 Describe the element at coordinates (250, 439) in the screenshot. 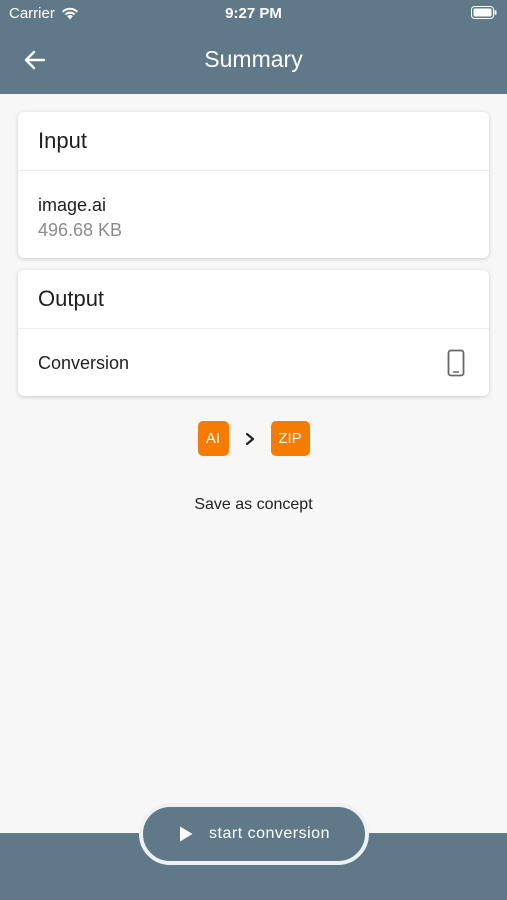

I see `chevron-right-icon` at that location.